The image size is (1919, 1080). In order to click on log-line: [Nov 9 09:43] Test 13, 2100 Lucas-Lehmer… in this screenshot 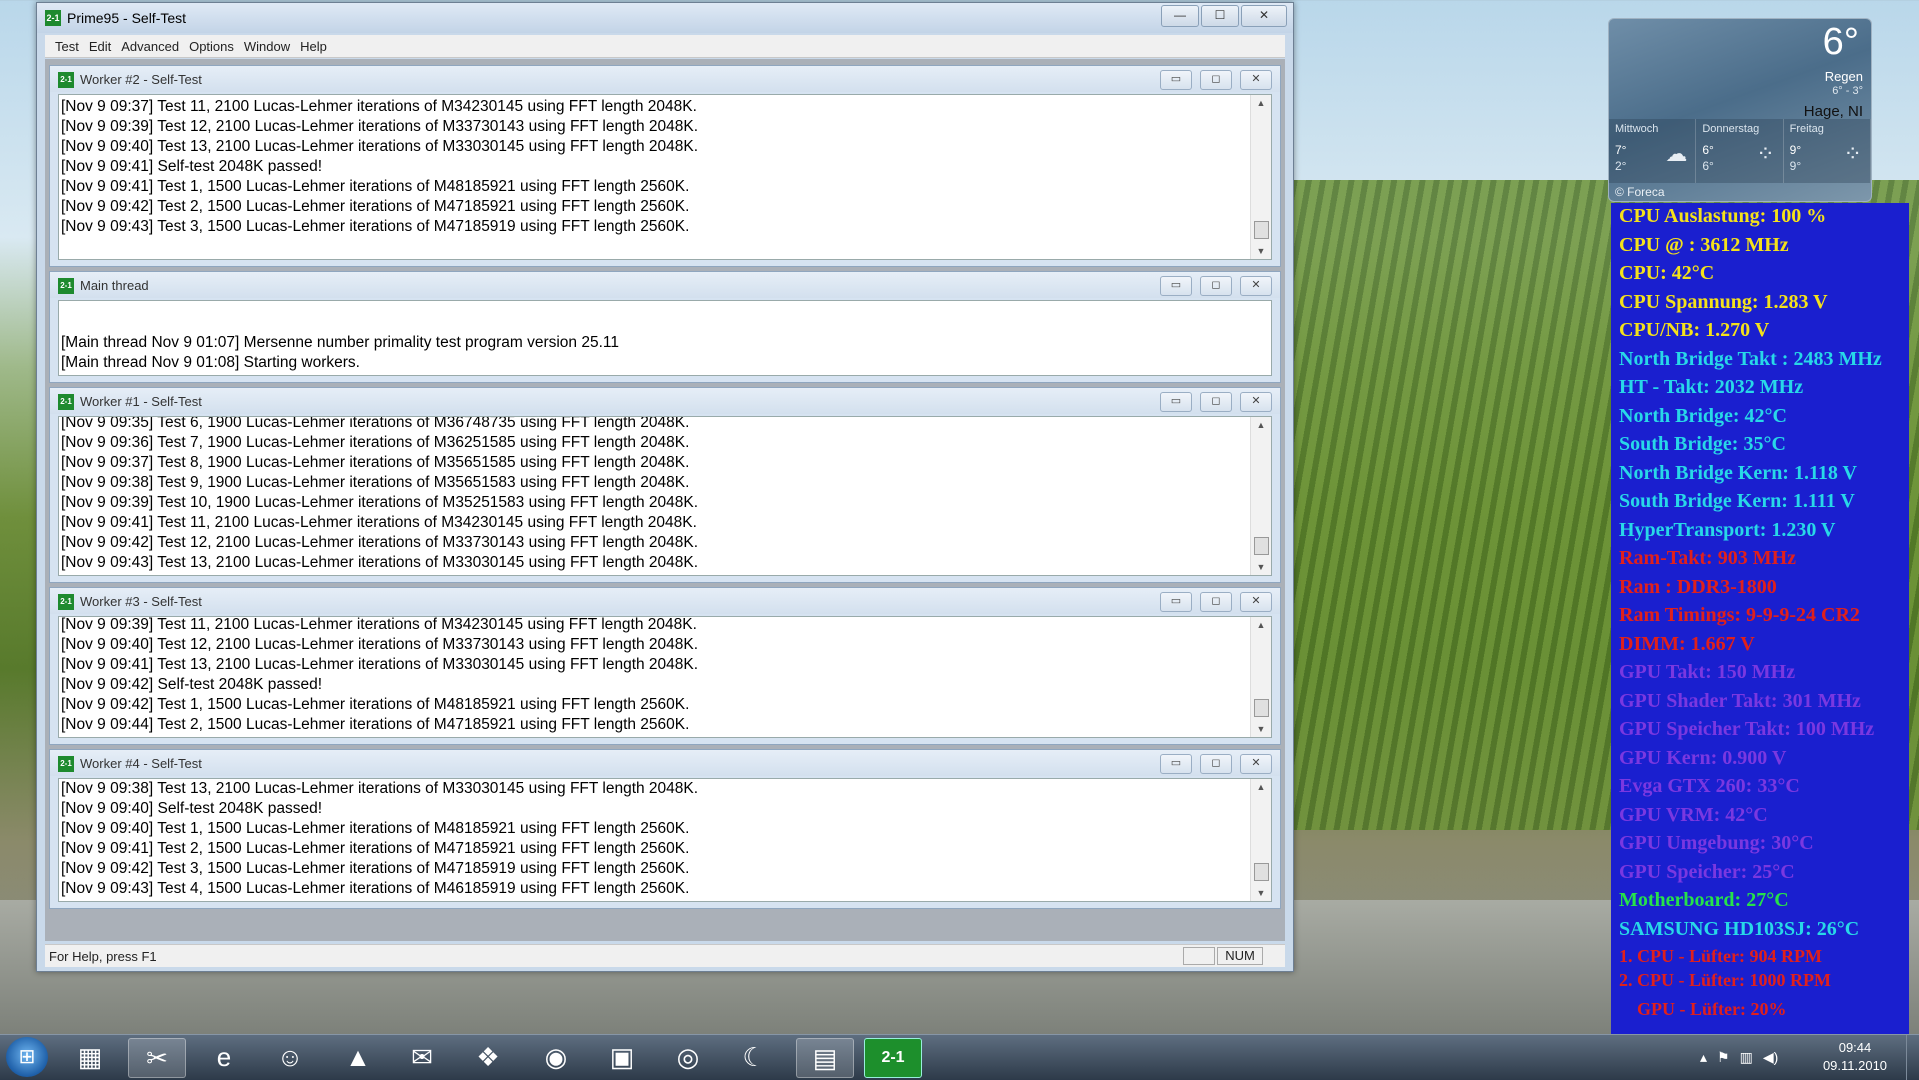, I will do `click(380, 562)`.